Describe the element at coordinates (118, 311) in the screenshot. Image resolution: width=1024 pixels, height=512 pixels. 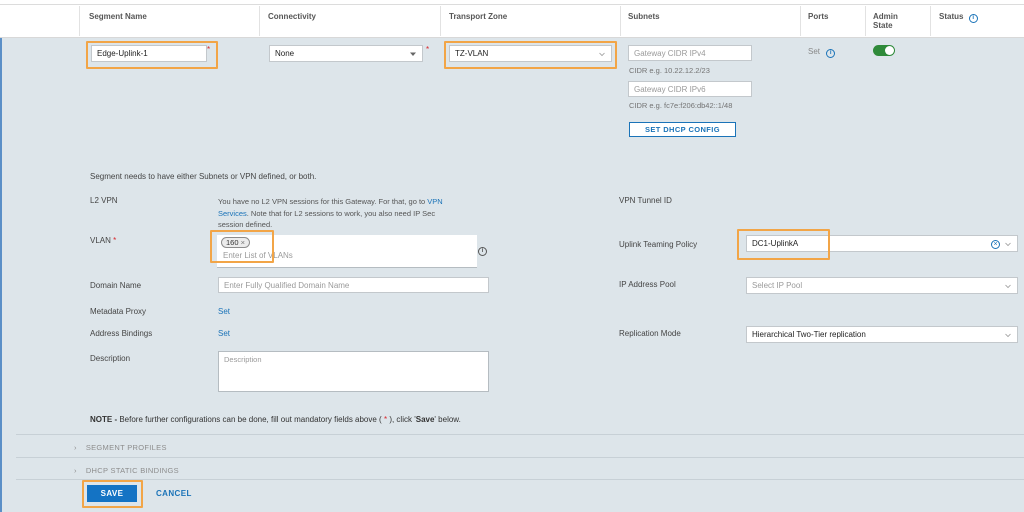
I see `metadata-proxy-label: Metadata Proxy` at that location.